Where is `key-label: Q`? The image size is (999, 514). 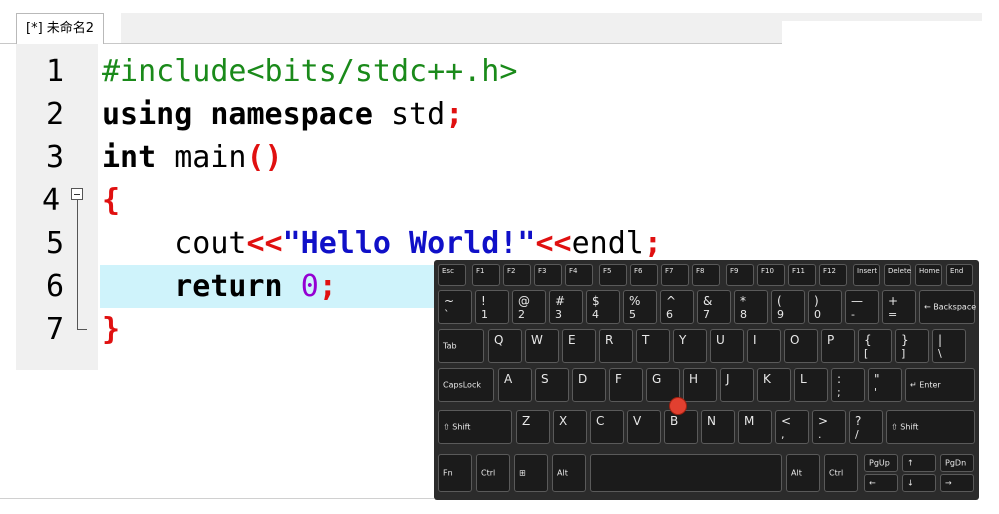
key-label: Q is located at coordinates (499, 340).